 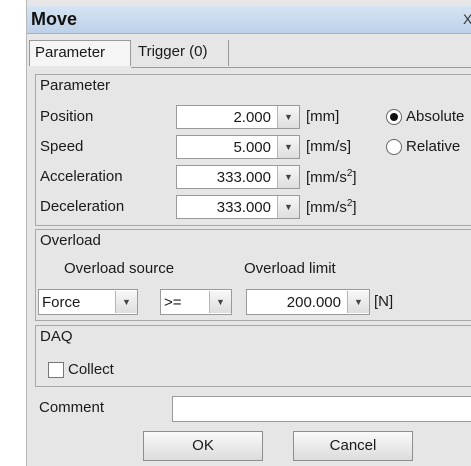 I want to click on speed-label: Speed, so click(x=62, y=146).